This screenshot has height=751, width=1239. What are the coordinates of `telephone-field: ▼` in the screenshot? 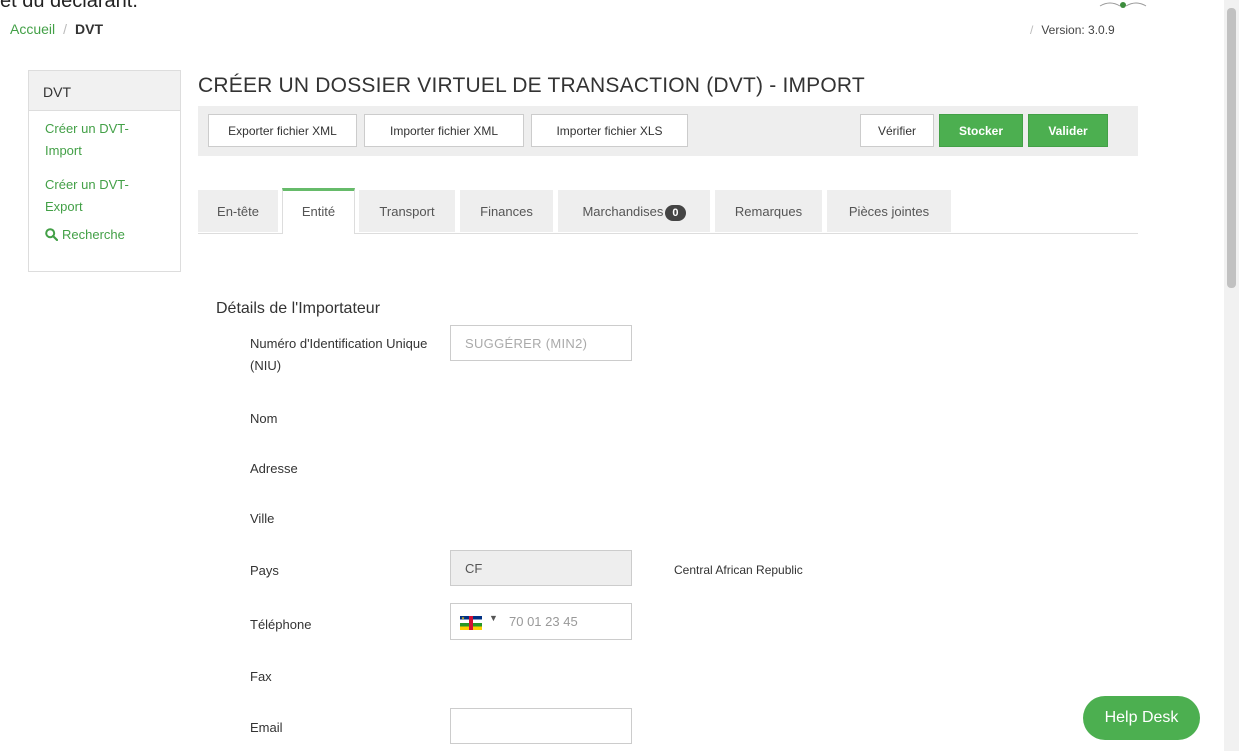 It's located at (541, 621).